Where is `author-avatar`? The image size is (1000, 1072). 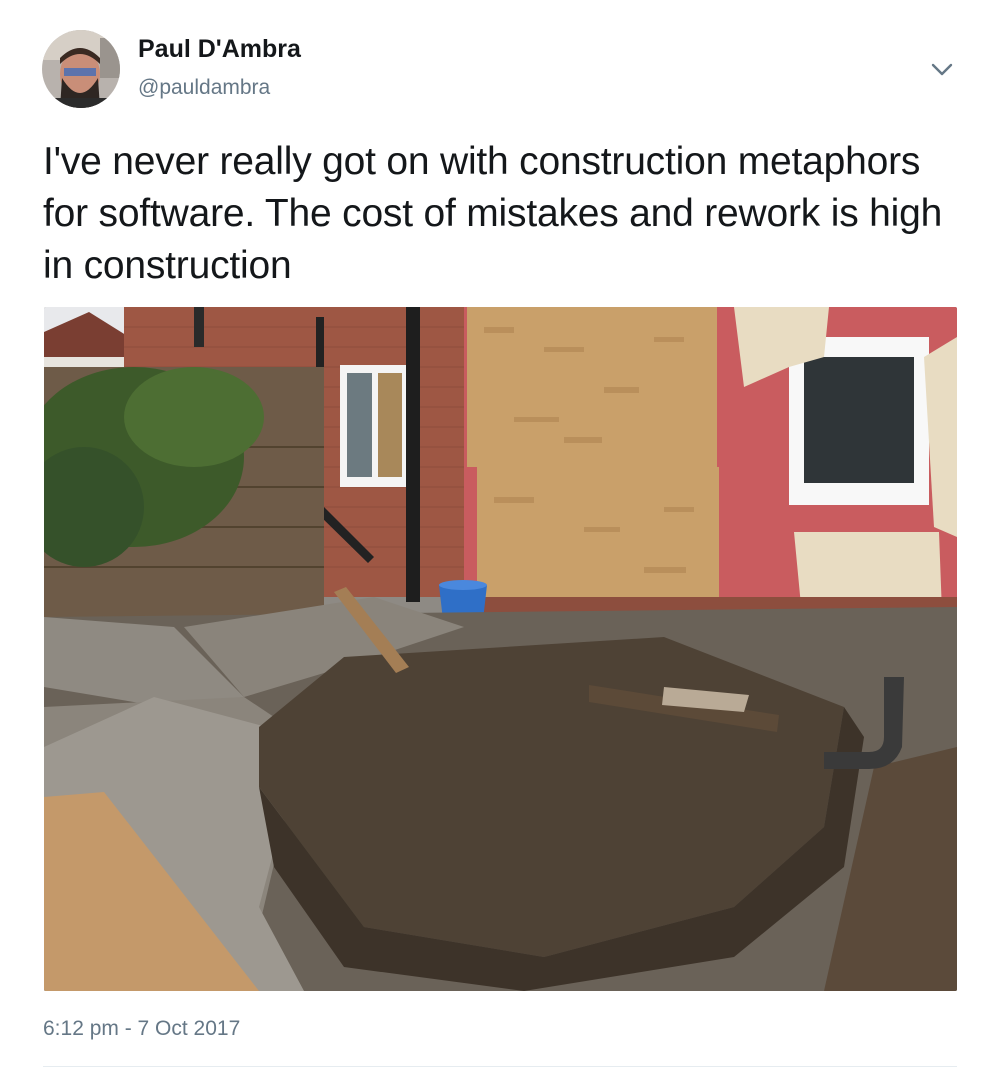
author-avatar is located at coordinates (81, 69).